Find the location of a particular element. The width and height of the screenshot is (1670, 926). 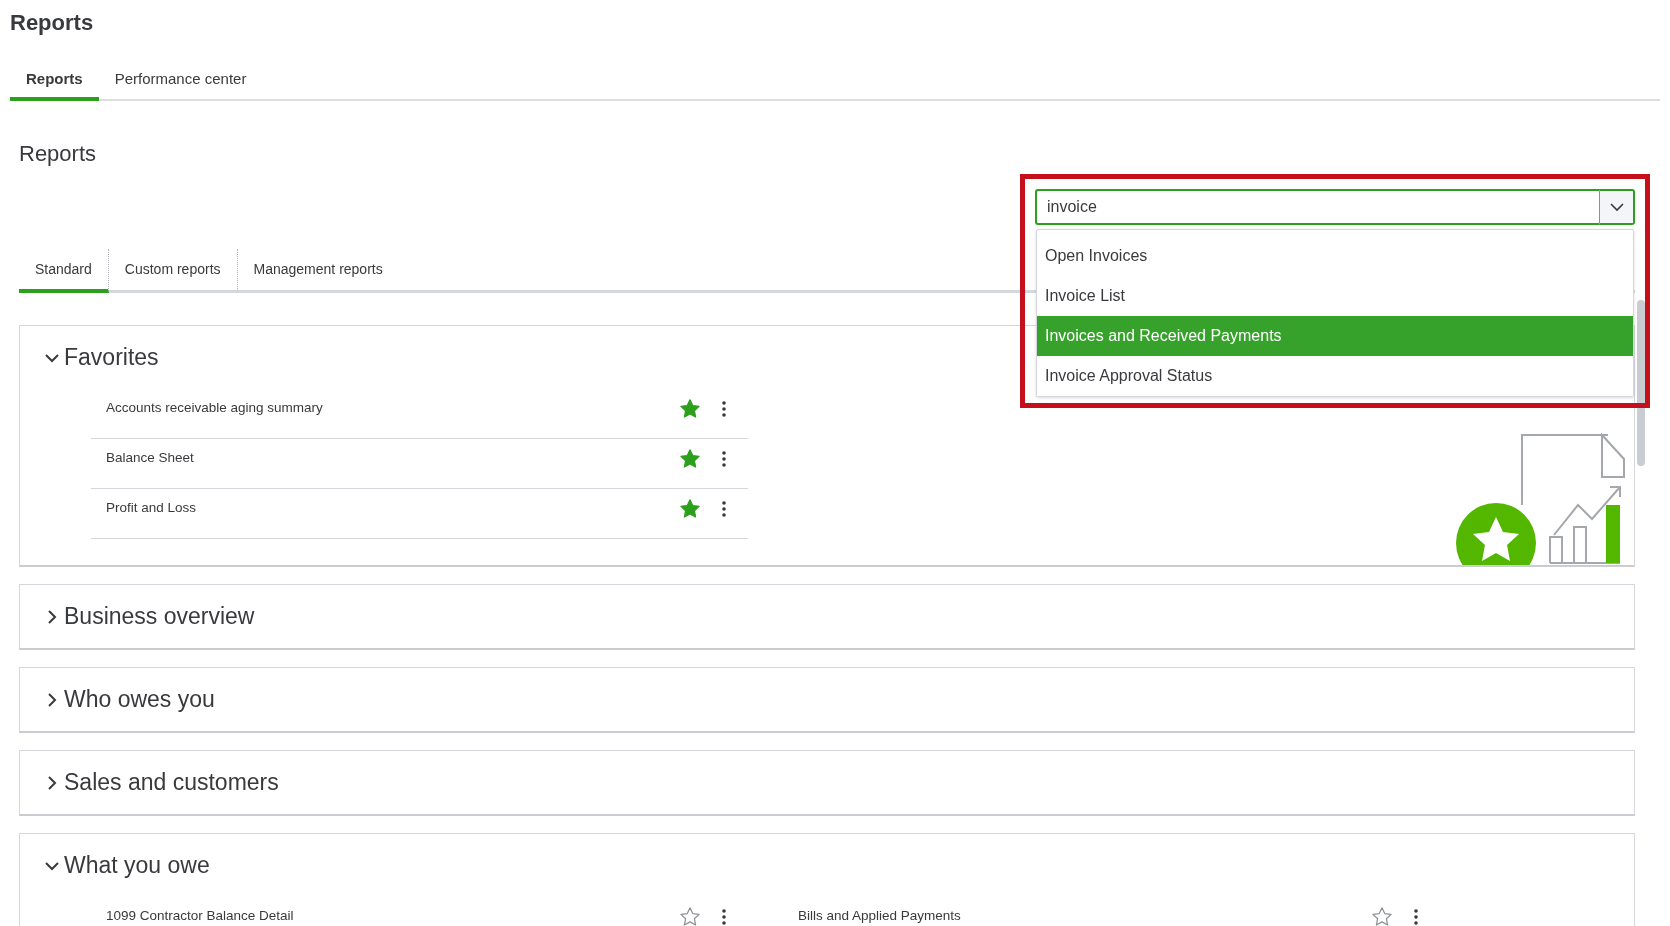

scrollbar is located at coordinates (1641, 383).